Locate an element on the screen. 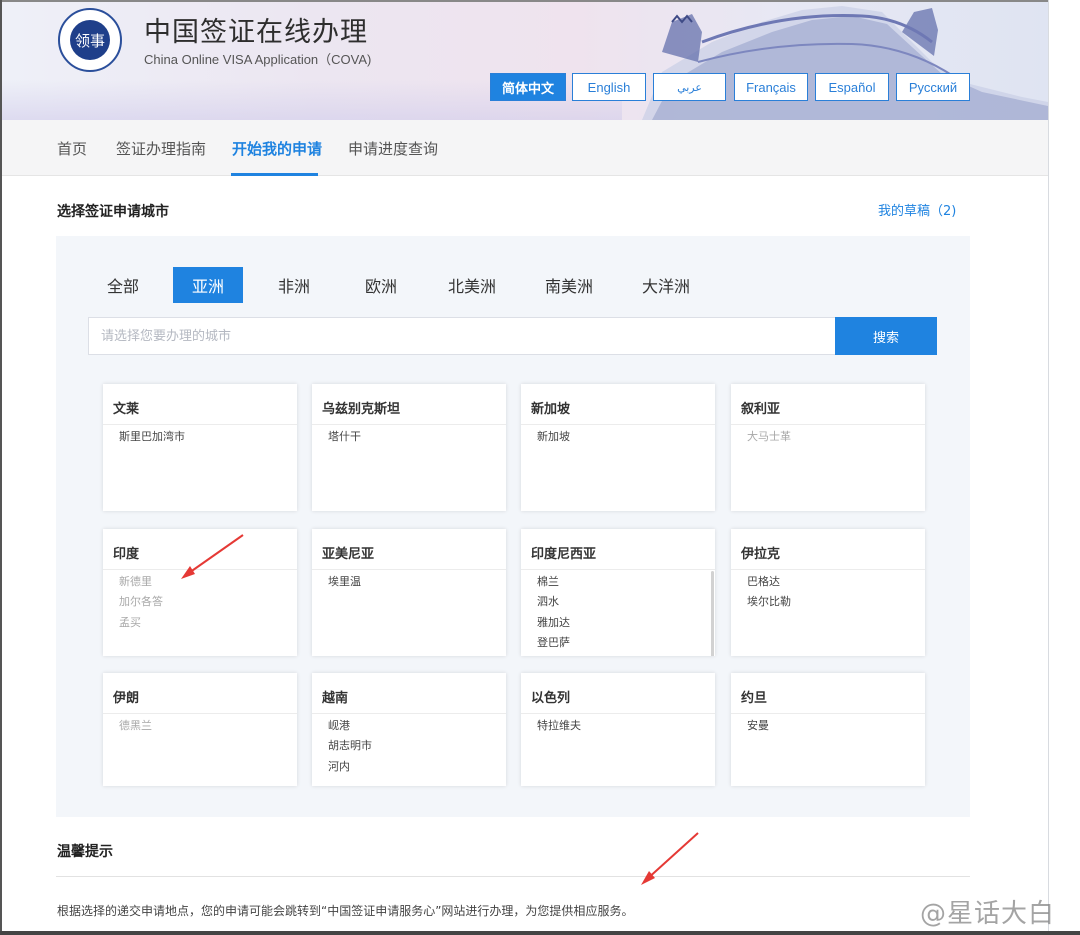  nav-item-home: 首页 is located at coordinates (72, 148).